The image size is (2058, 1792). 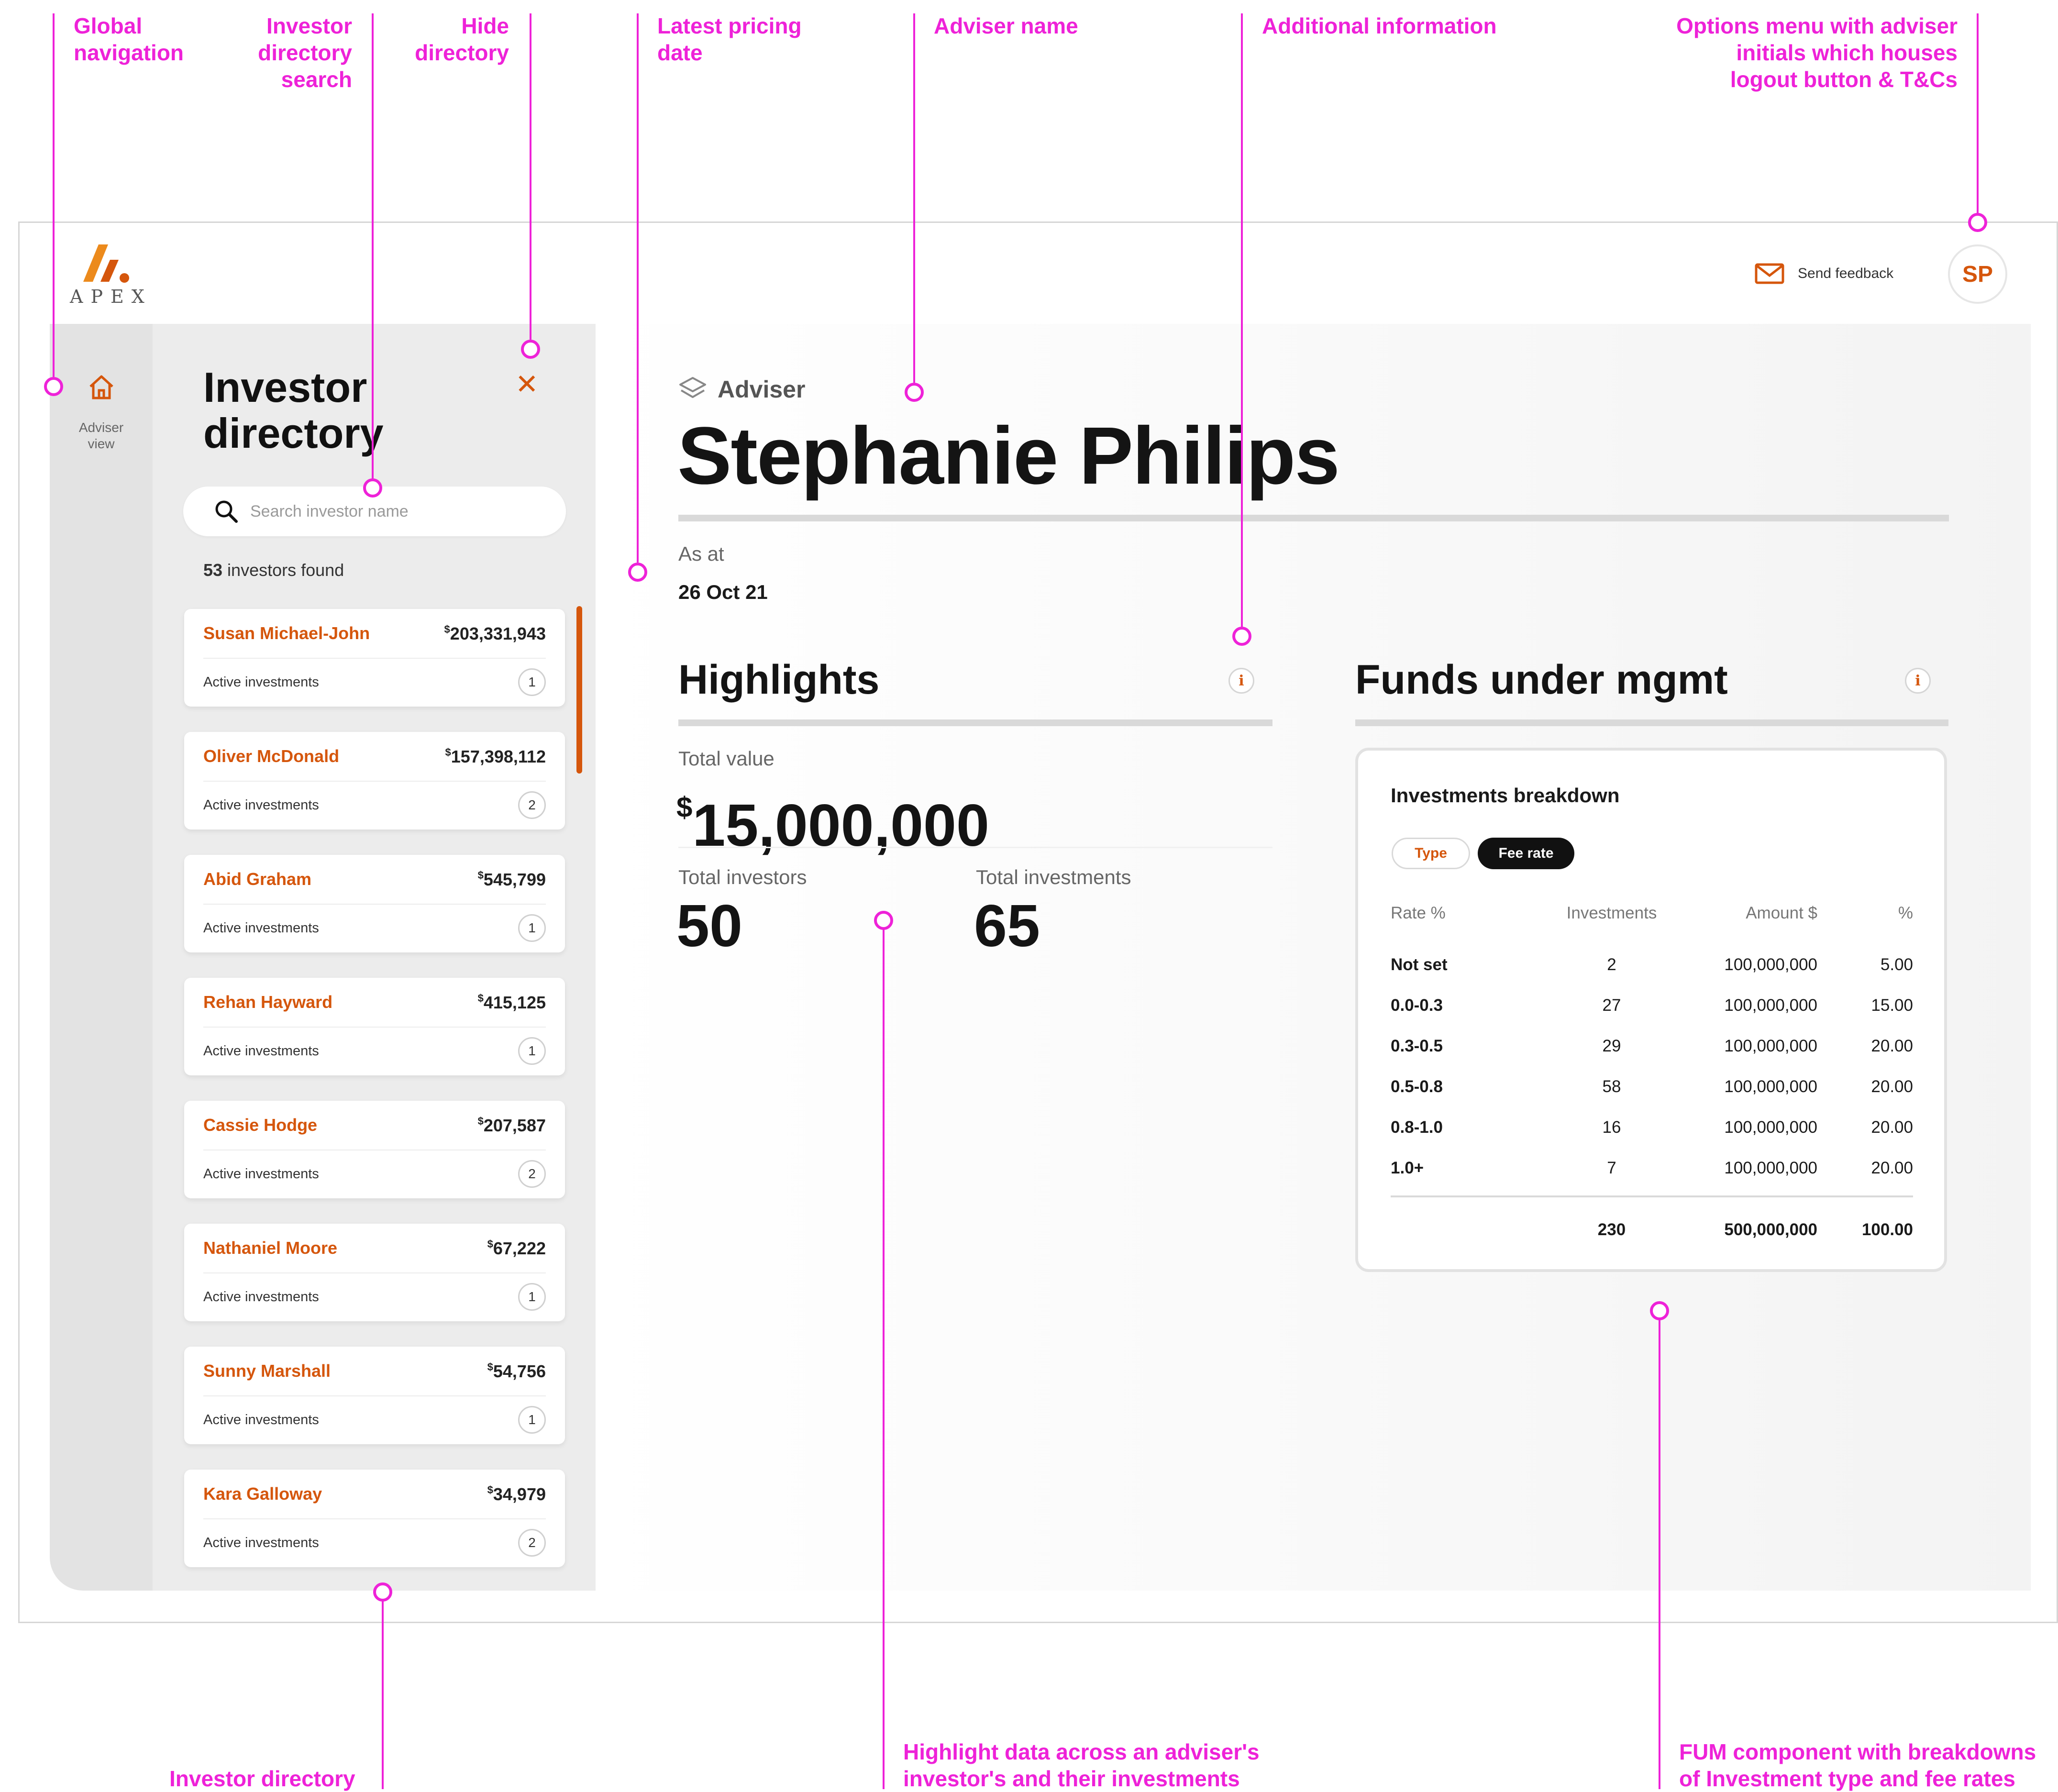 What do you see at coordinates (1007, 926) in the screenshot?
I see `total-investments: 65` at bounding box center [1007, 926].